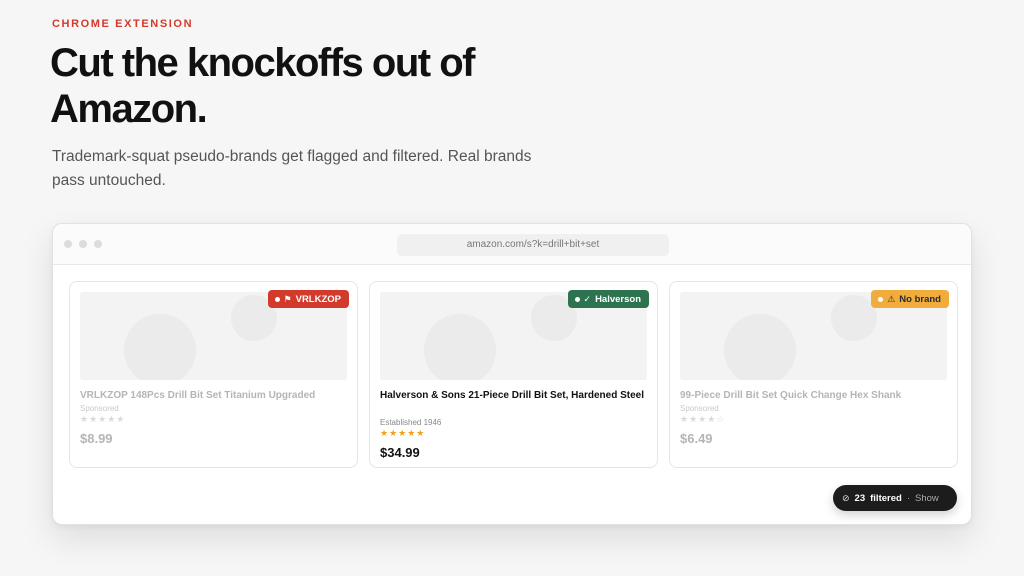 This screenshot has height=576, width=1024. I want to click on browser-titlebar: amazon.com/s?k=drill+bit+set, so click(512, 244).